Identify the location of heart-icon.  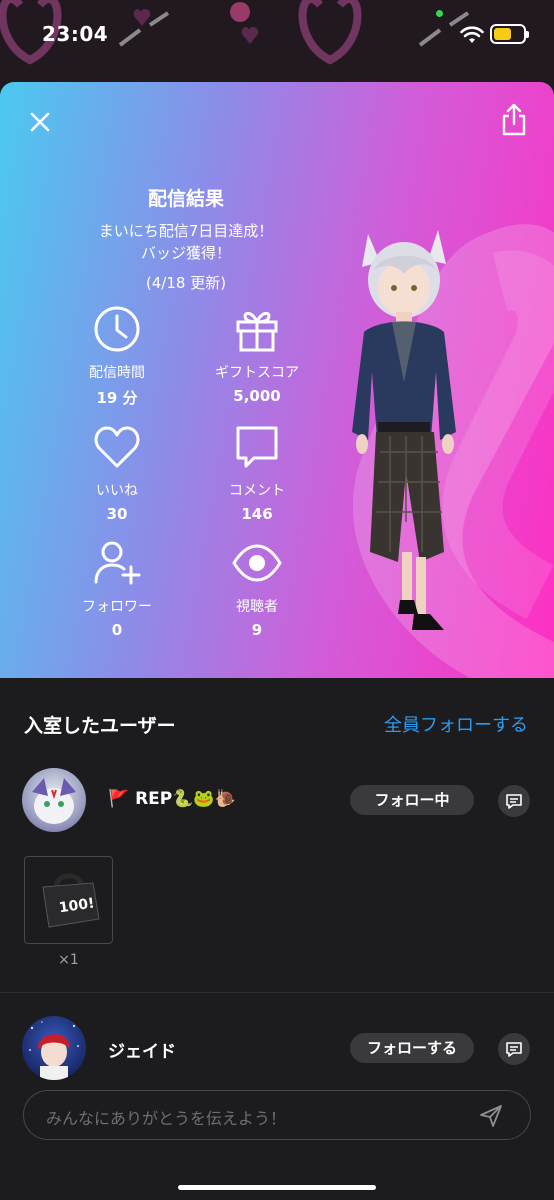
(117, 447).